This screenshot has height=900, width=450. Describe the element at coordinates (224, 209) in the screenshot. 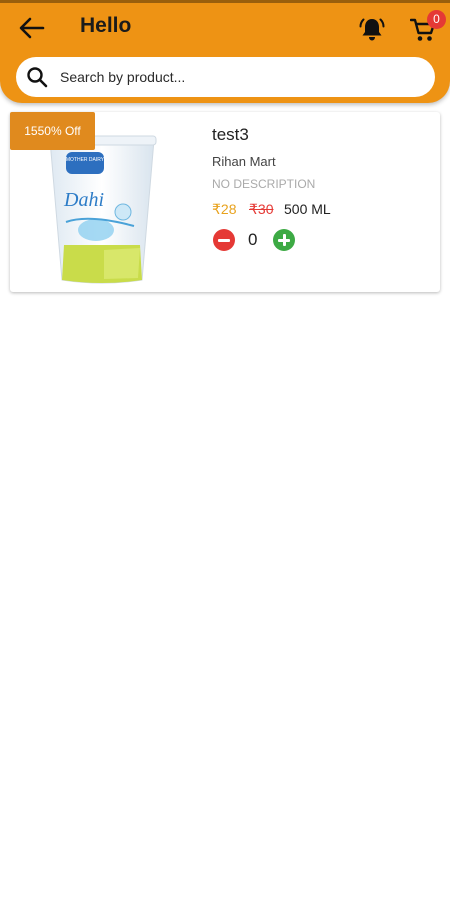

I see `product-price: ₹28` at that location.